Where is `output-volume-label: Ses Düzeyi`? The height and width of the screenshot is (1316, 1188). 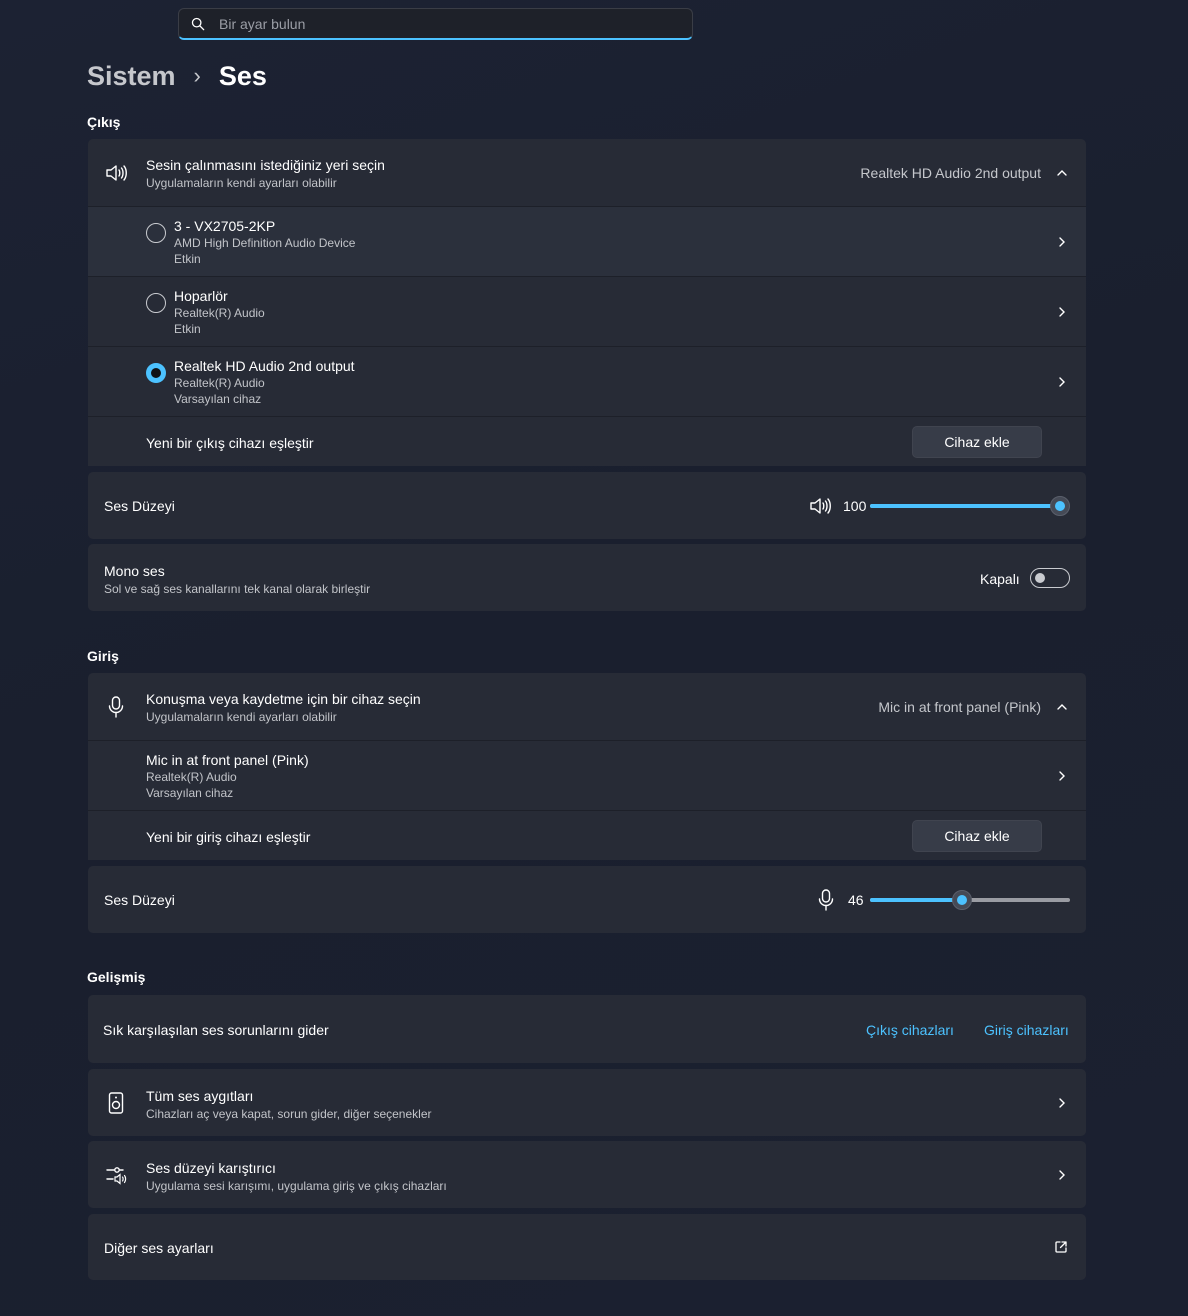
output-volume-label: Ses Düzeyi is located at coordinates (139, 506).